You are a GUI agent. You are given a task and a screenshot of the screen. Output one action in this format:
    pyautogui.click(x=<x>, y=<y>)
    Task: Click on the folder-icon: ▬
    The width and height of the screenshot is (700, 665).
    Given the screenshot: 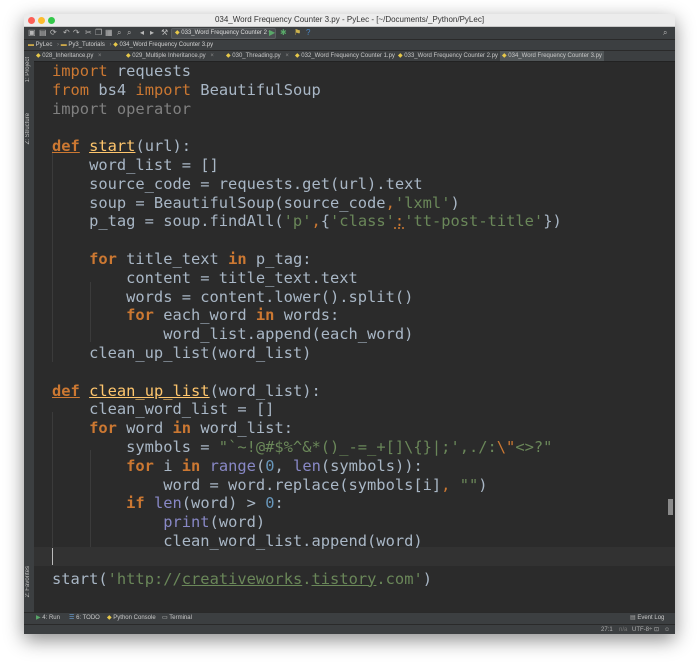 What is the action you would take?
    pyautogui.click(x=63, y=45)
    